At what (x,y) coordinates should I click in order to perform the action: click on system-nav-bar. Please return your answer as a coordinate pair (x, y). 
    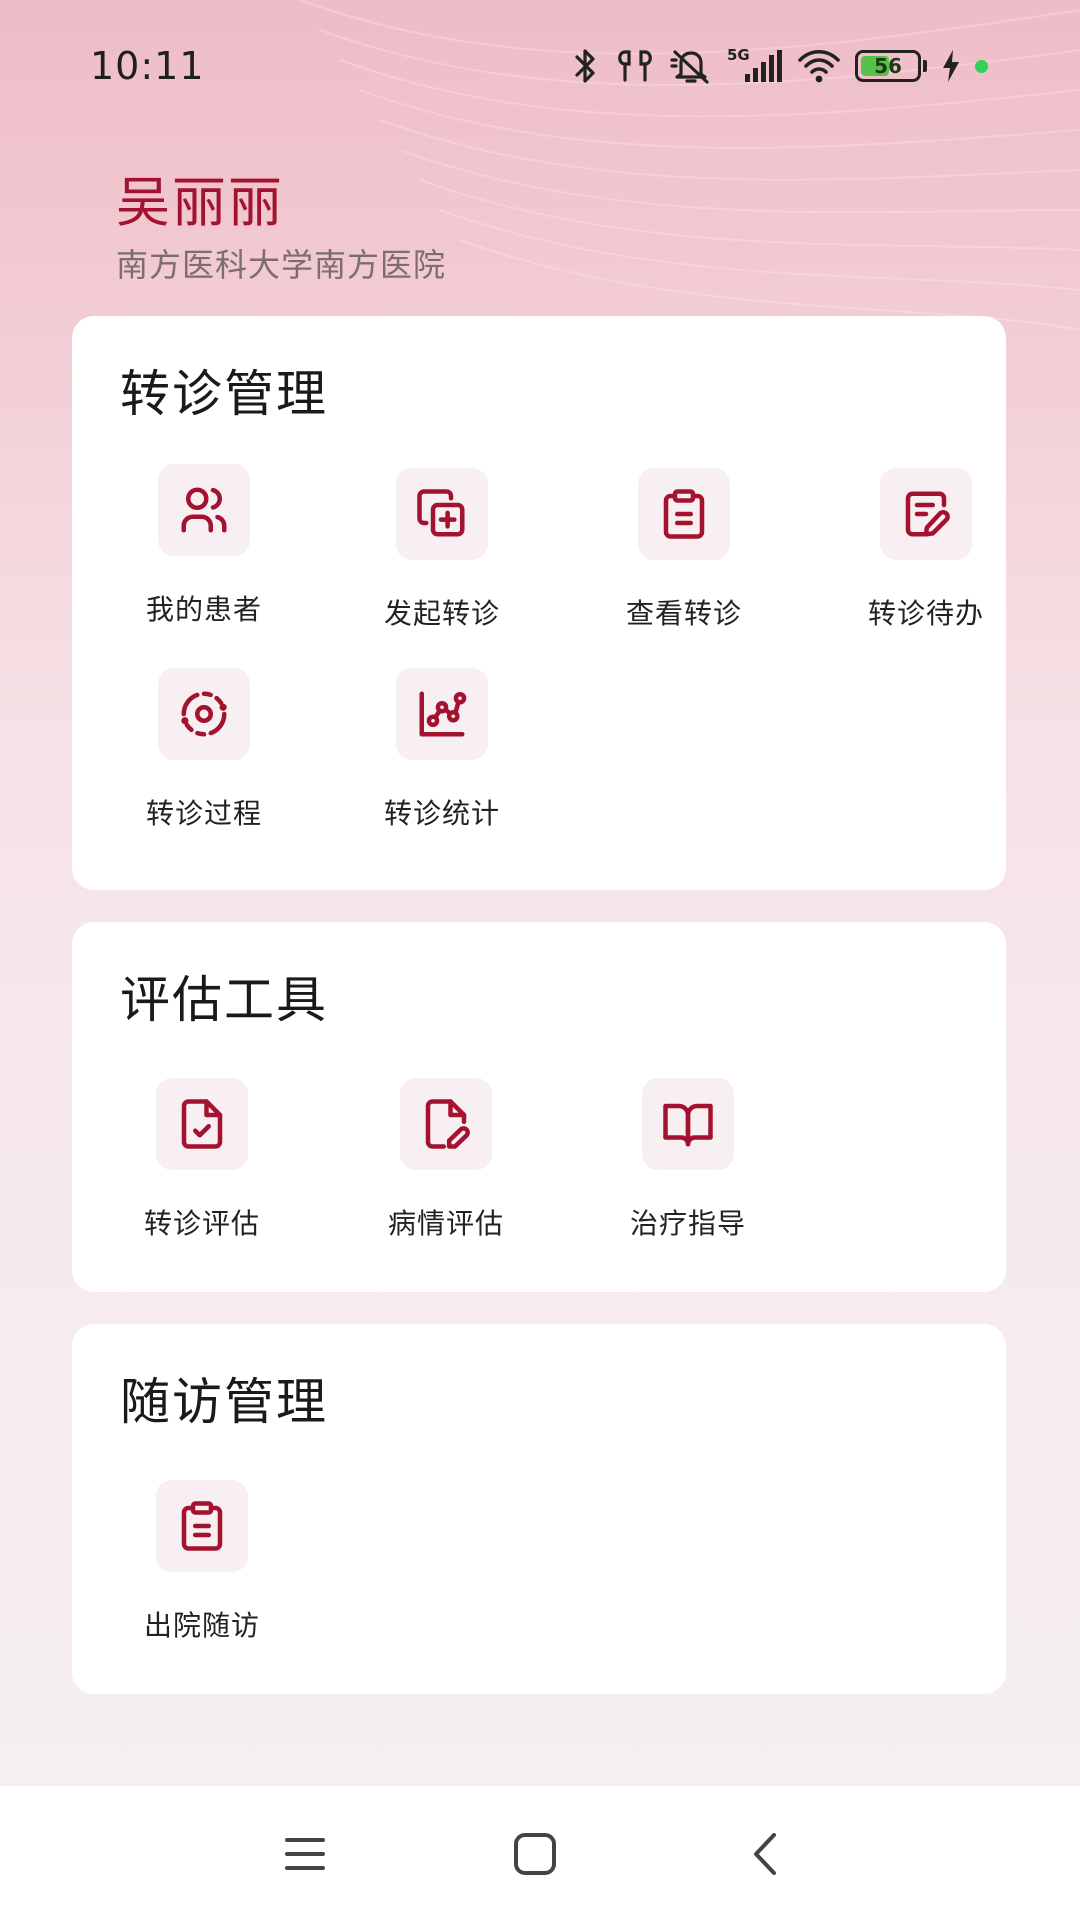
    Looking at the image, I should click on (540, 1853).